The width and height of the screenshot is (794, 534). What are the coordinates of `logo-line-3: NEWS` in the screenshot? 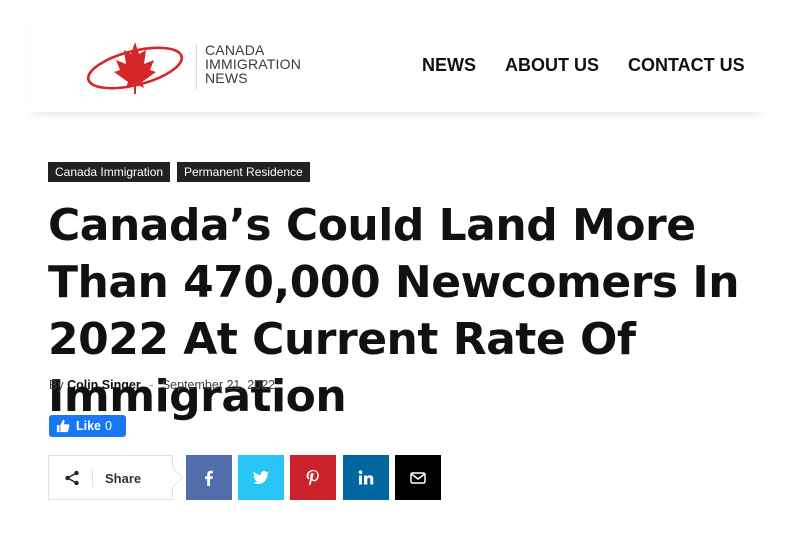 It's located at (226, 78).